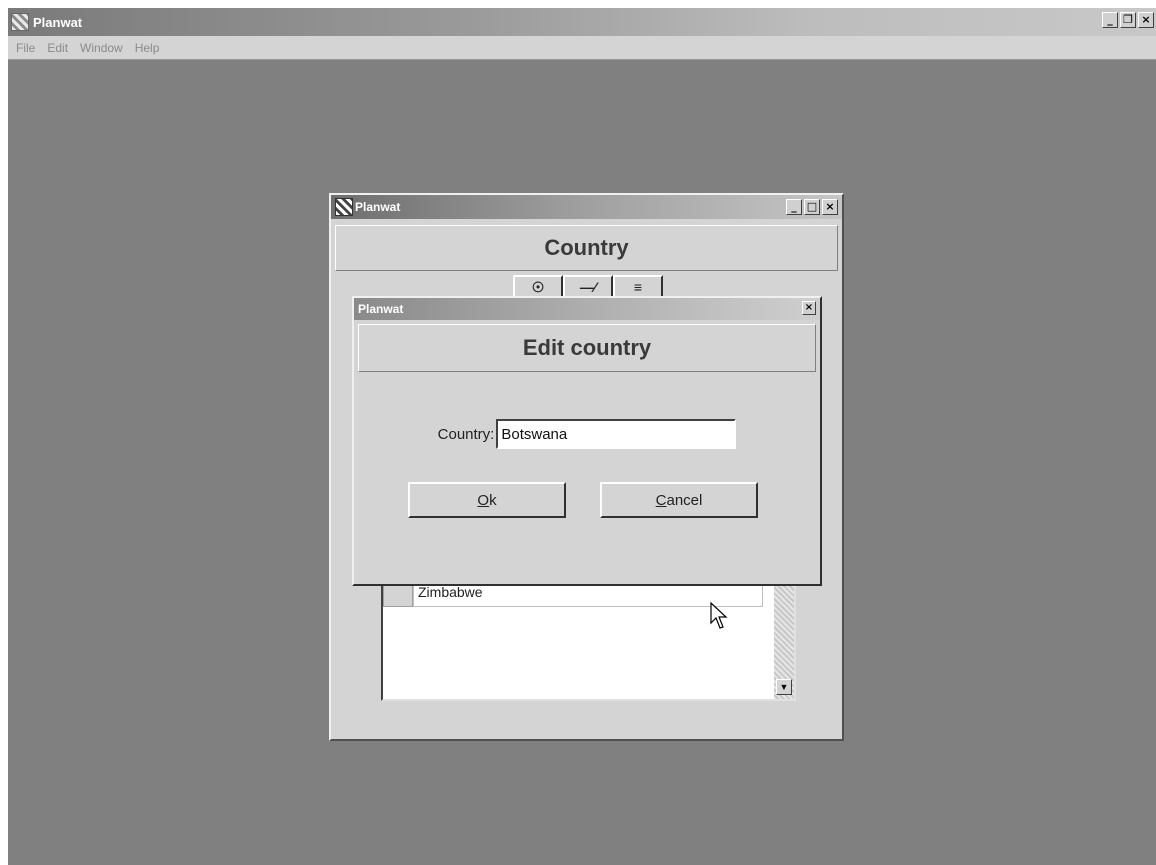  What do you see at coordinates (147, 48) in the screenshot?
I see `menu-help: Help` at bounding box center [147, 48].